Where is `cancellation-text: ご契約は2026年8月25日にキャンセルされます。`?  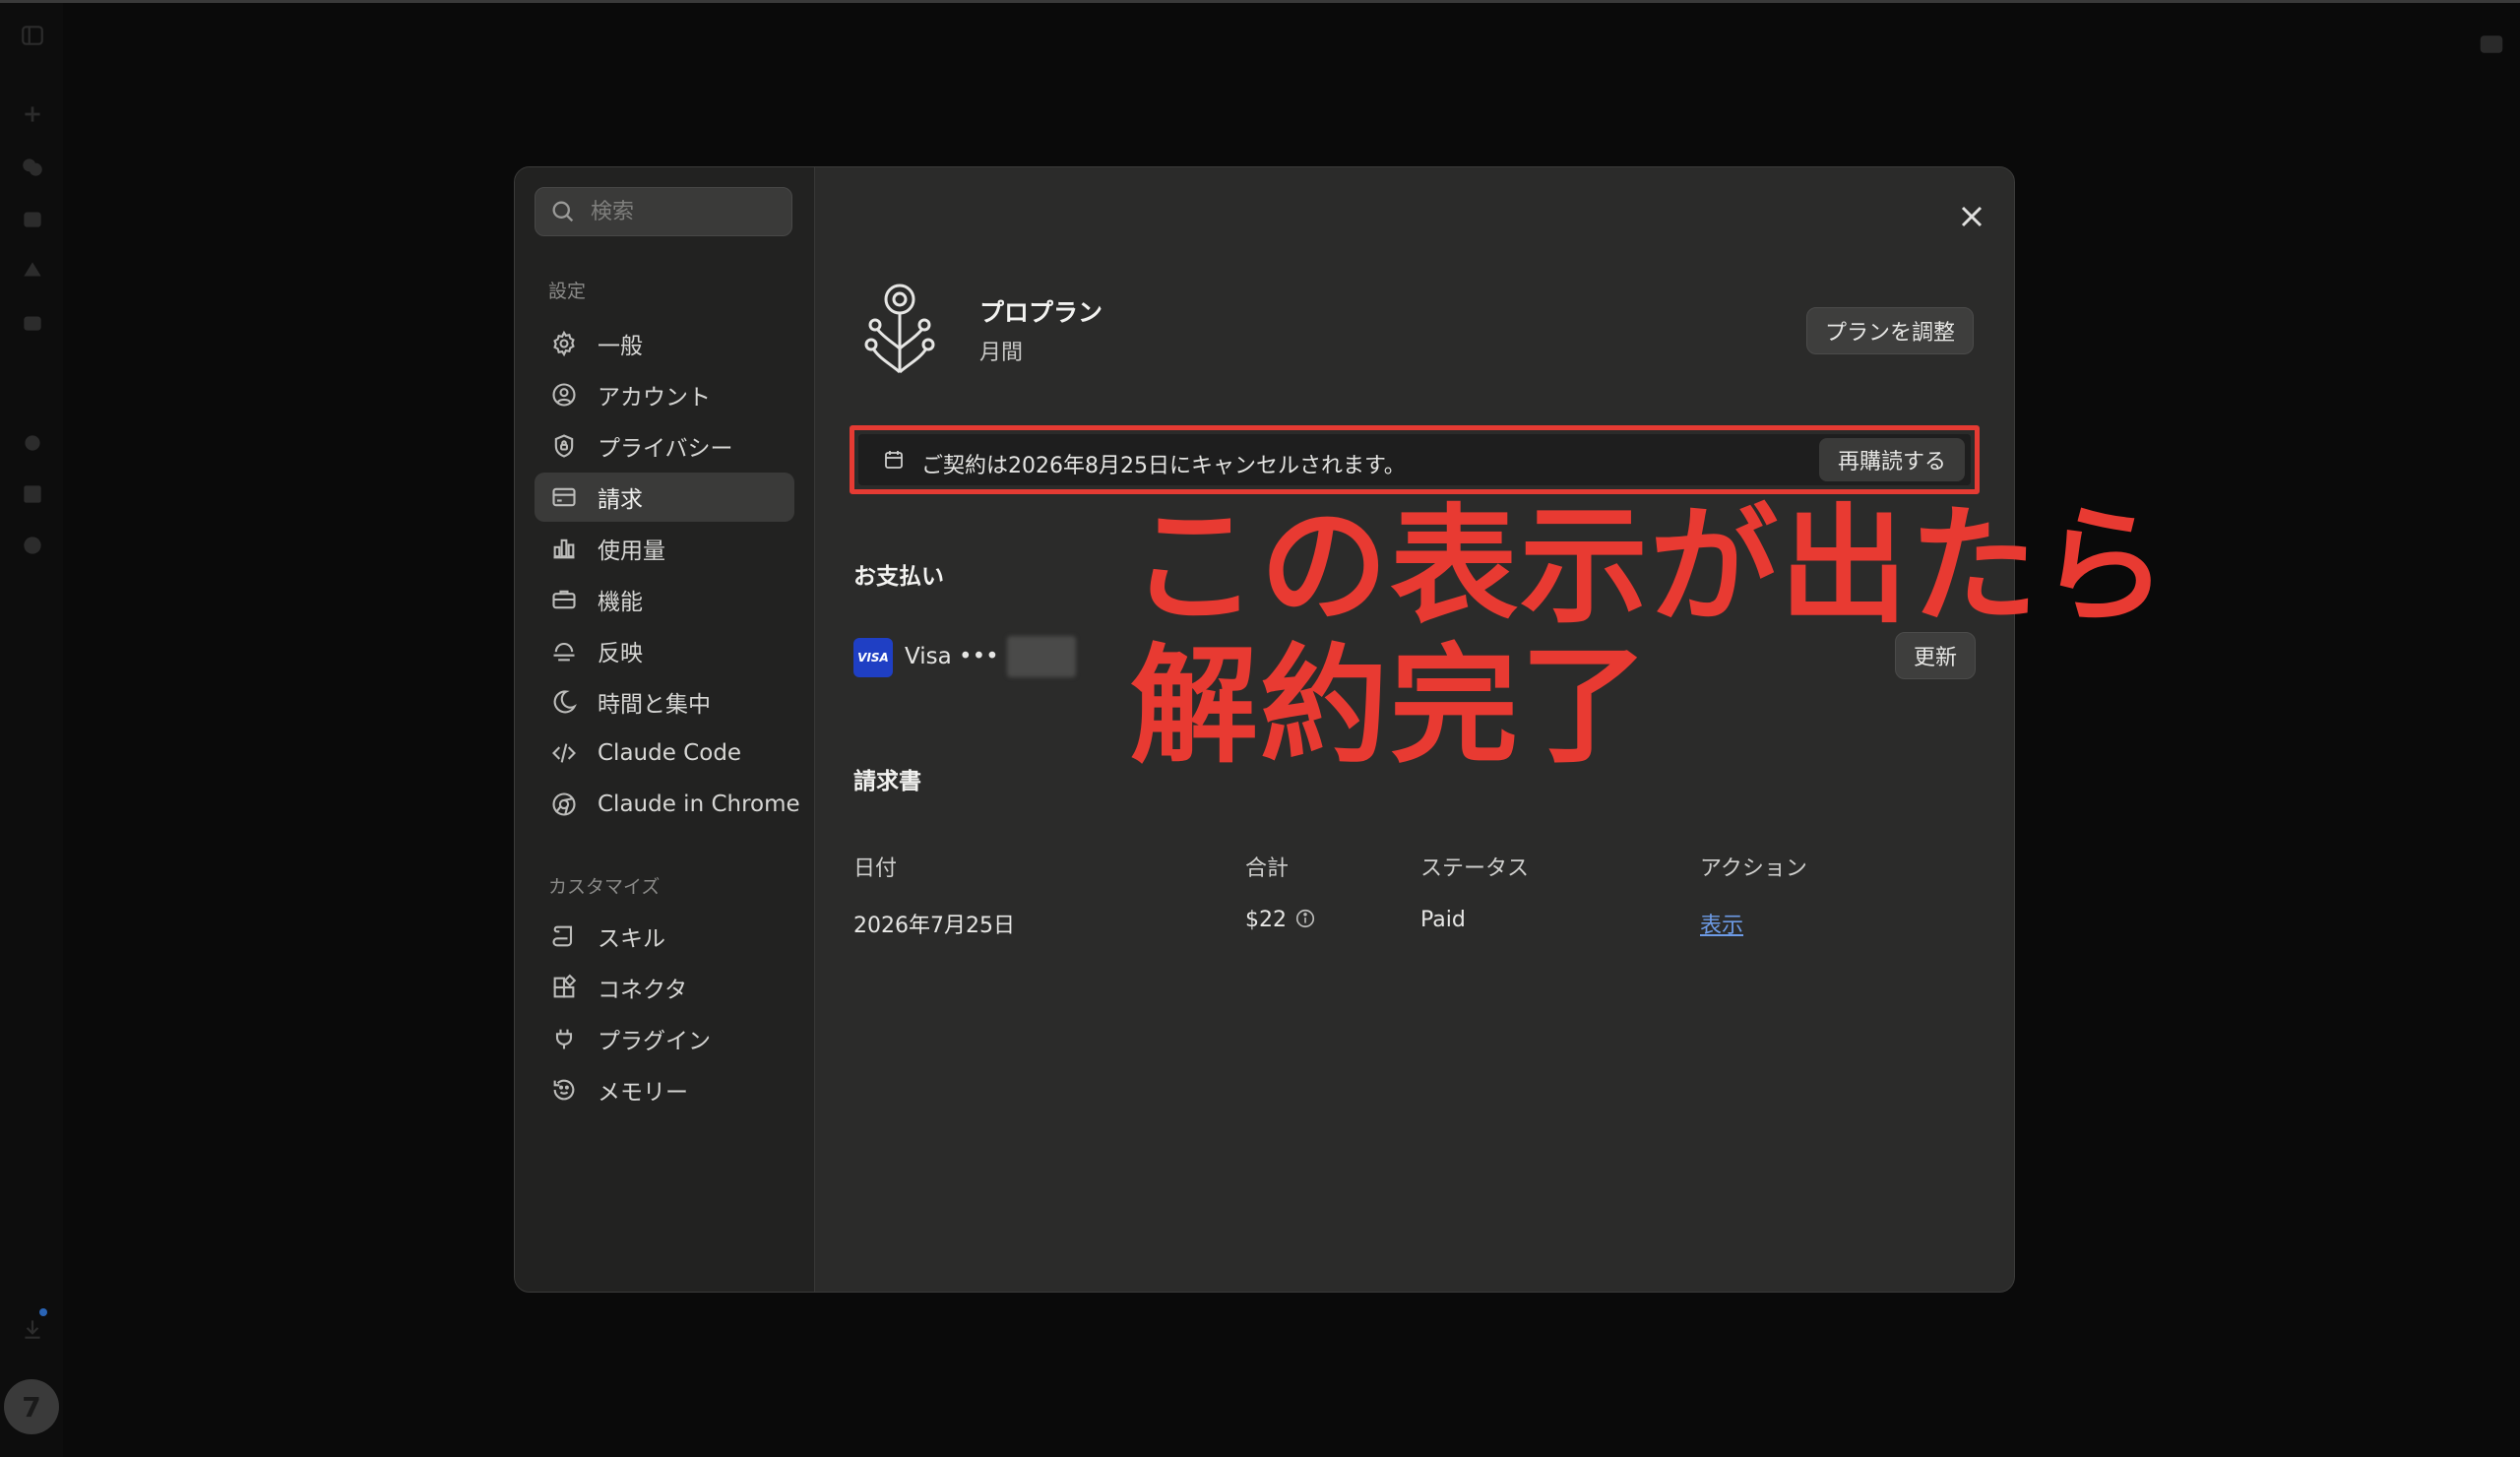
cancellation-text: ご契約は2026年8月25日にキャンセルされます。 is located at coordinates (1163, 466).